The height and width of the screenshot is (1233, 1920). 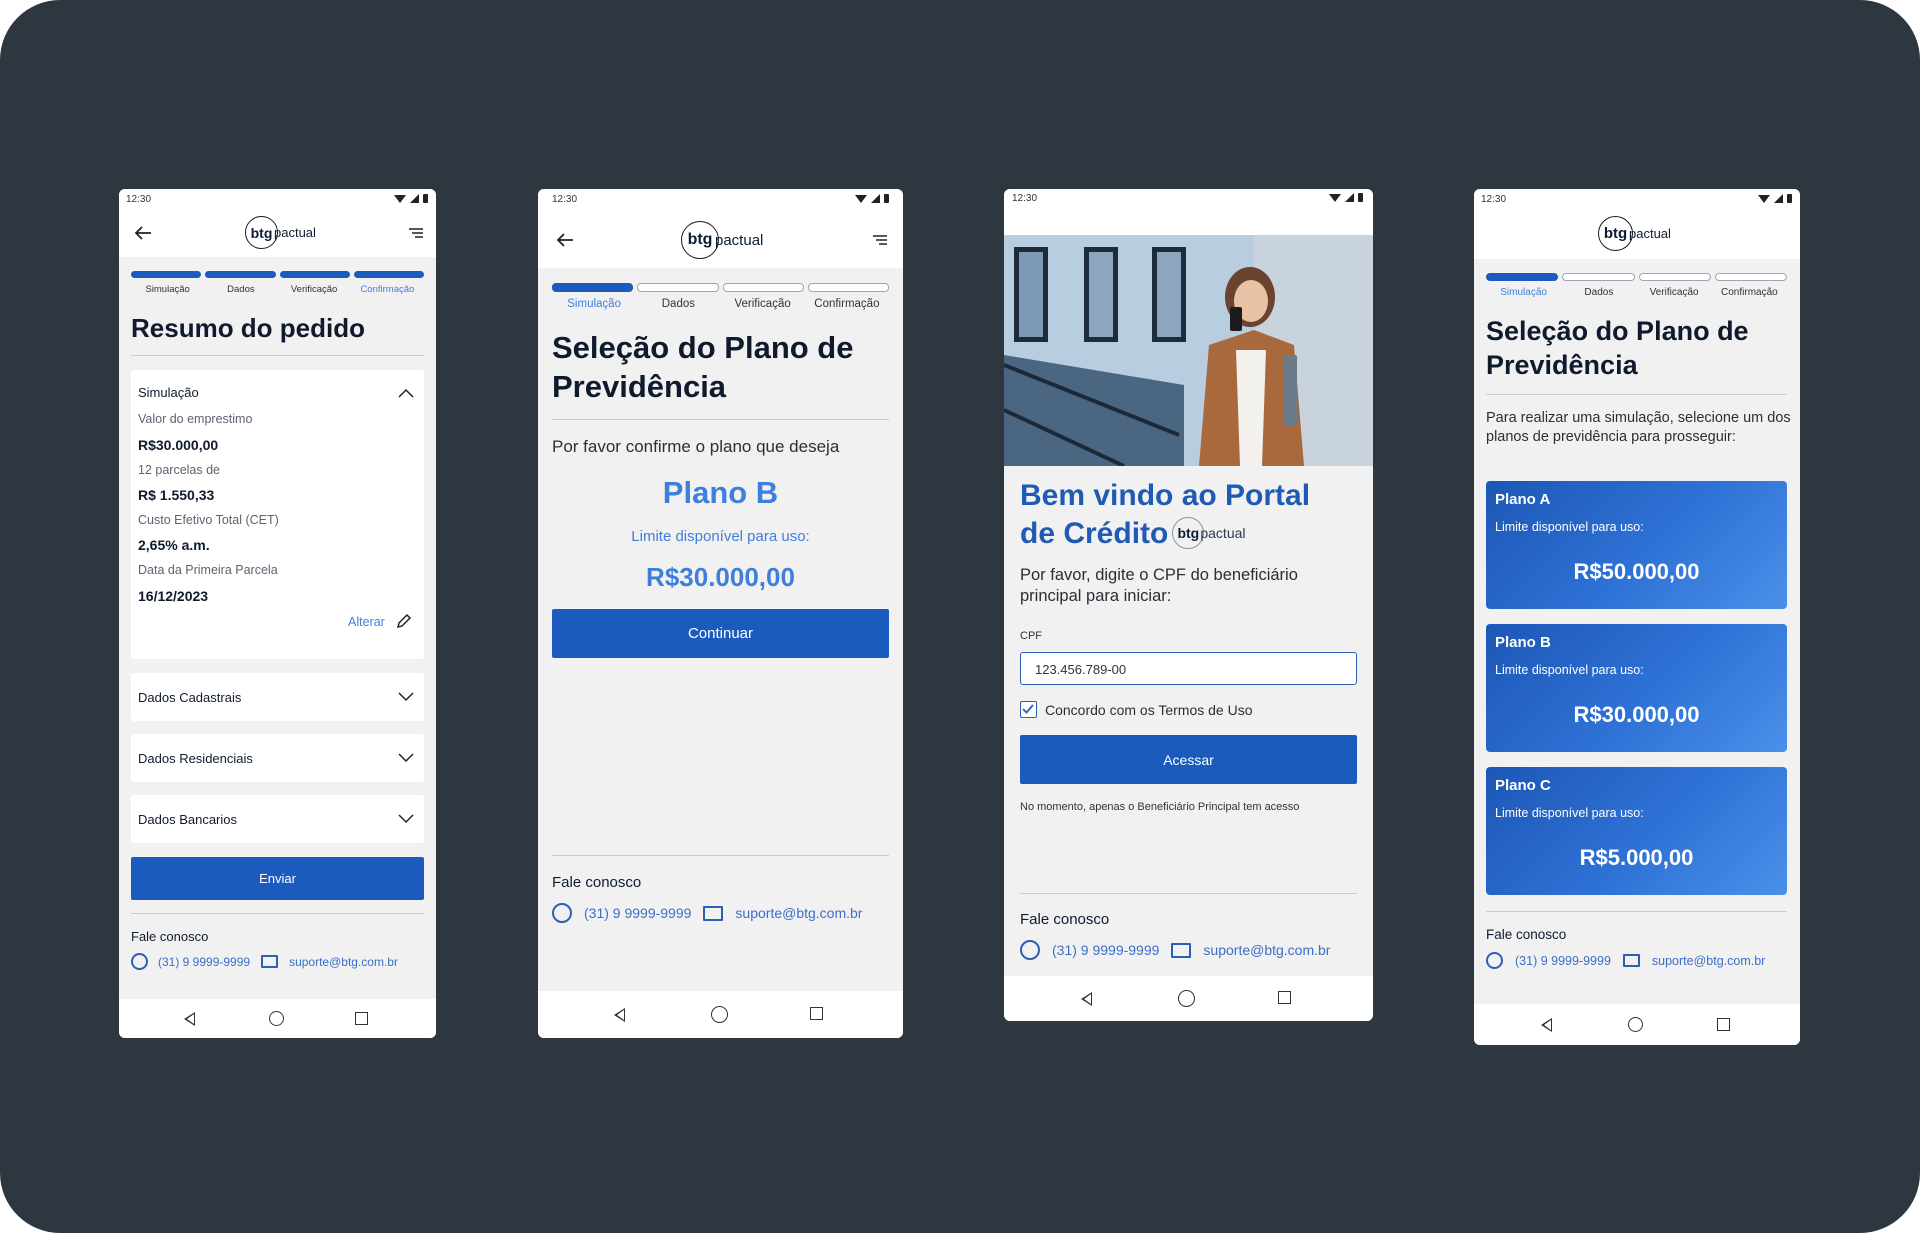 I want to click on step-label: Confirmação, so click(x=847, y=304).